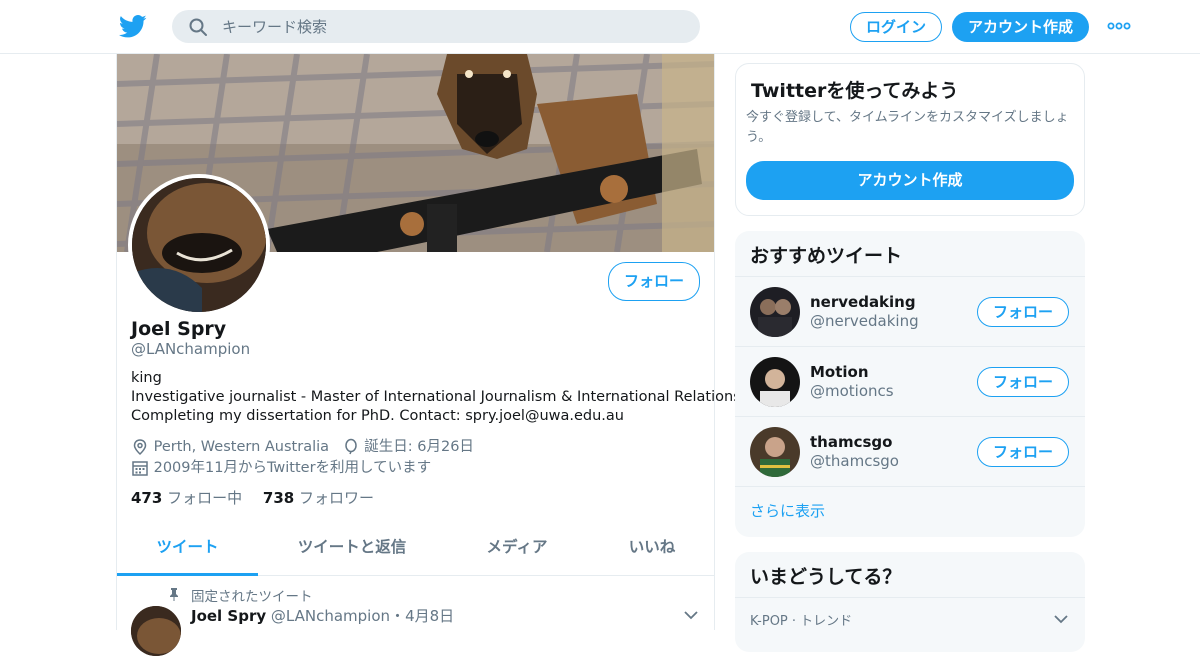 The image size is (1200, 656). I want to click on recommended-name: thamcsgo, so click(851, 442).